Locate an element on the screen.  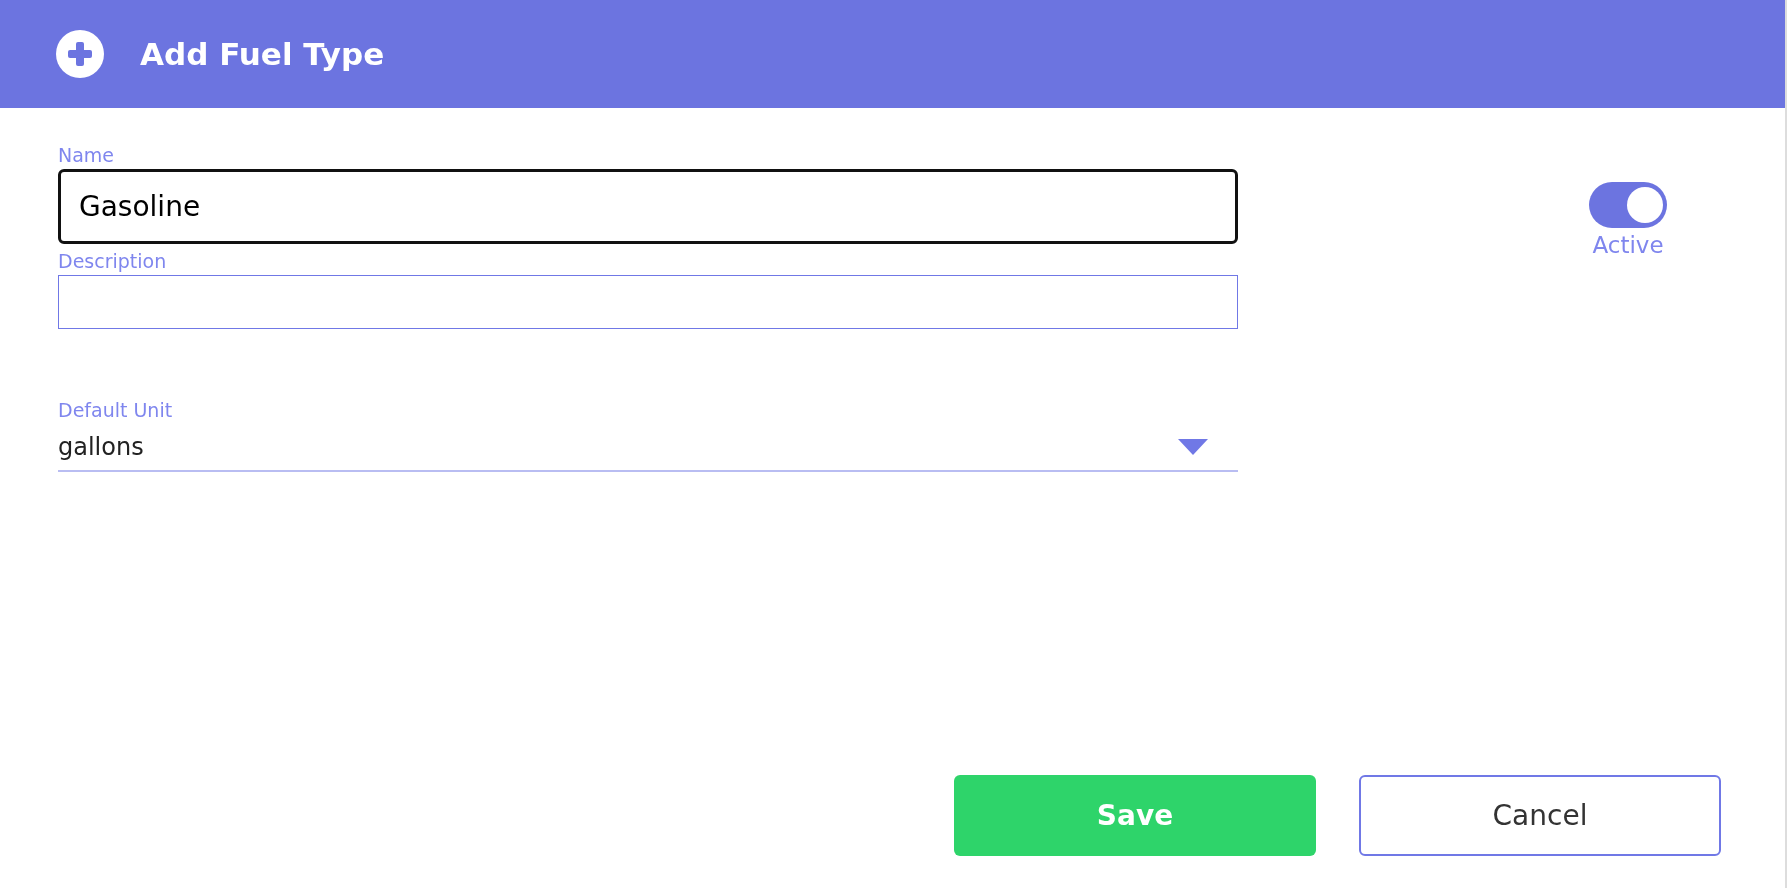
toggle-switch is located at coordinates (1628, 205).